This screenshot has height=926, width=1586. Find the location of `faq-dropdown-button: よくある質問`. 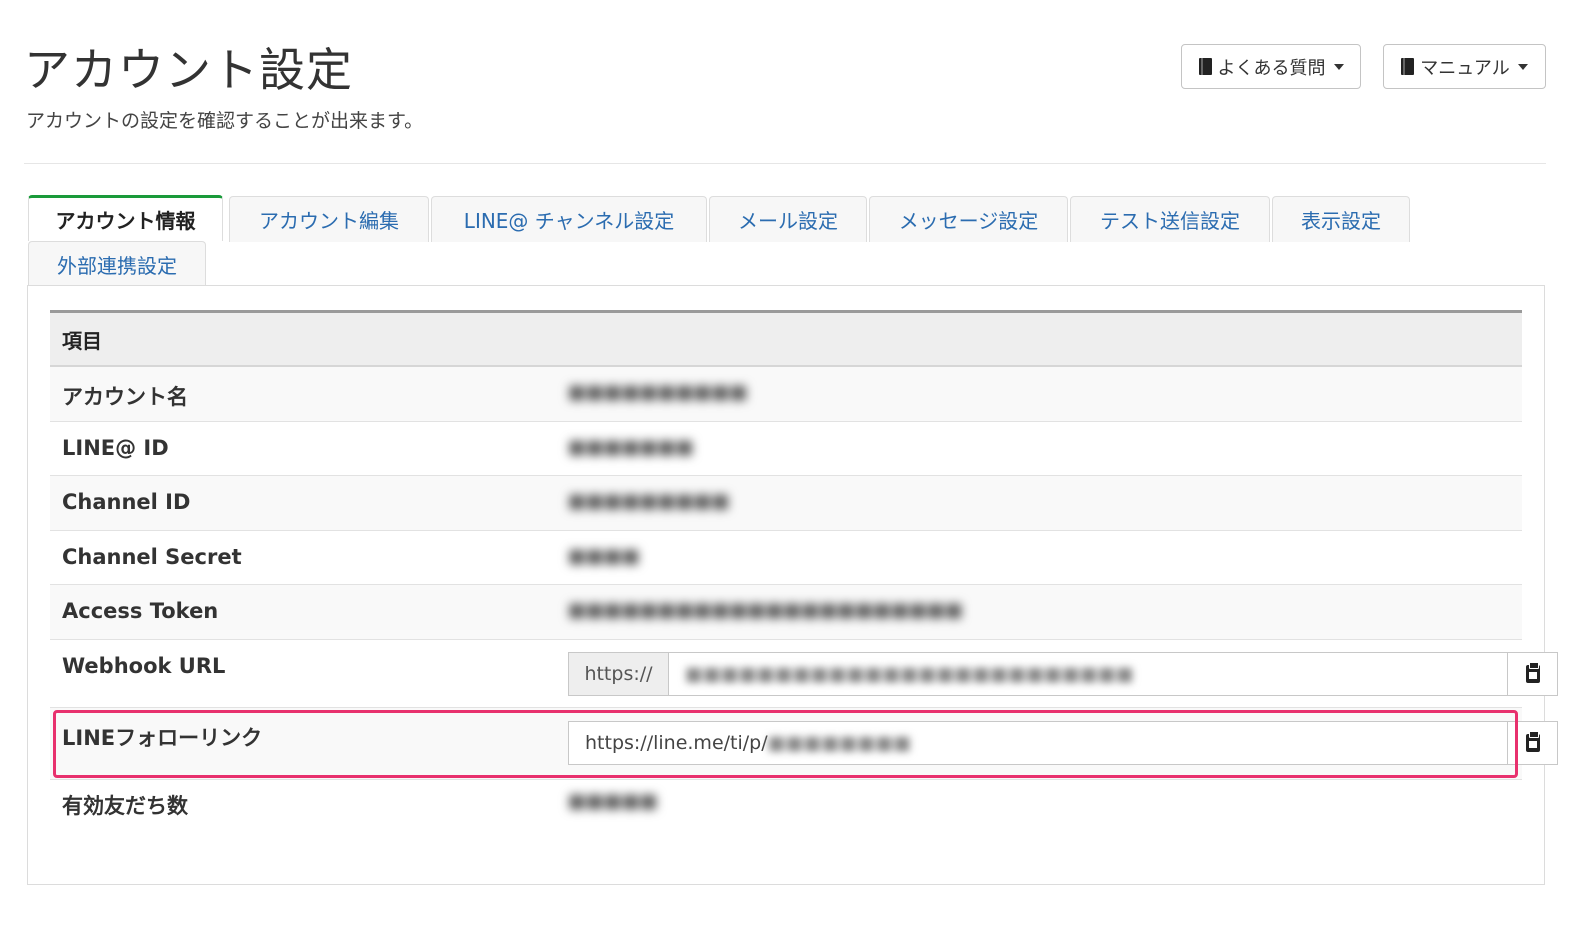

faq-dropdown-button: よくある質問 is located at coordinates (1271, 66).